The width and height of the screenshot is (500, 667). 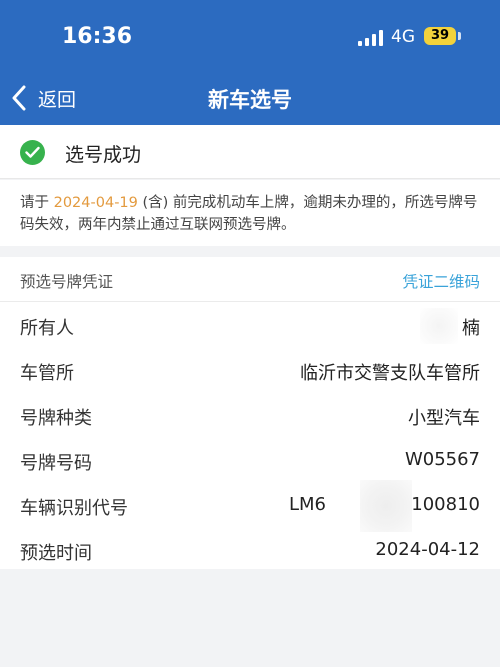 What do you see at coordinates (441, 281) in the screenshot?
I see `qr-code-link: 凭证二维码` at bounding box center [441, 281].